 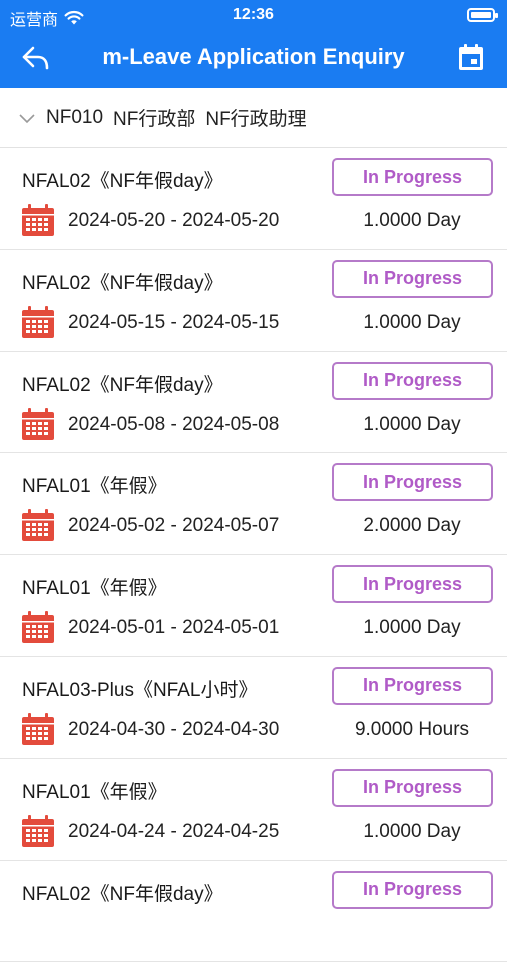 I want to click on department-name: NF行政部, so click(x=154, y=119).